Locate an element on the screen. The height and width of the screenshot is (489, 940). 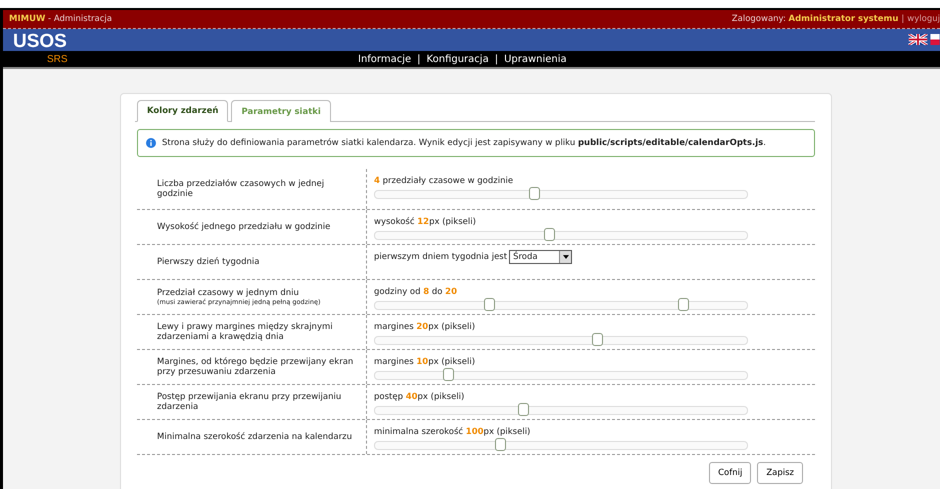
setting-caption: minimalna szerokość 100px (pikseli) is located at coordinates (452, 431).